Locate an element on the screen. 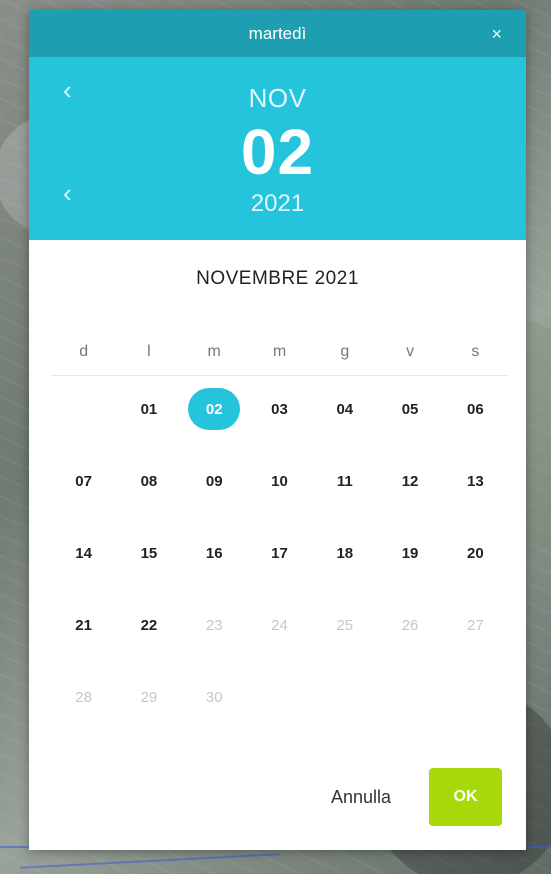 The width and height of the screenshot is (551, 874). day-button: 11 is located at coordinates (345, 481).